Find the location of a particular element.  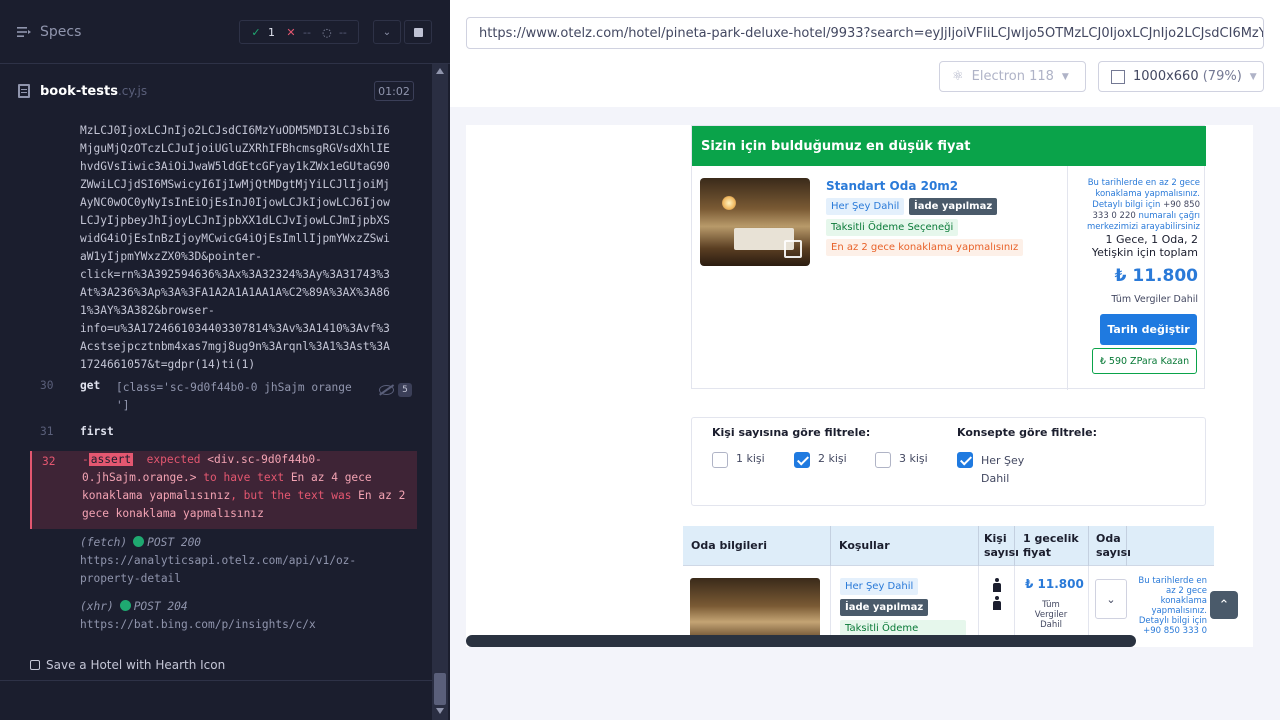

people-filter-title: Kişi sayısına göre filtrele: is located at coordinates (791, 432).